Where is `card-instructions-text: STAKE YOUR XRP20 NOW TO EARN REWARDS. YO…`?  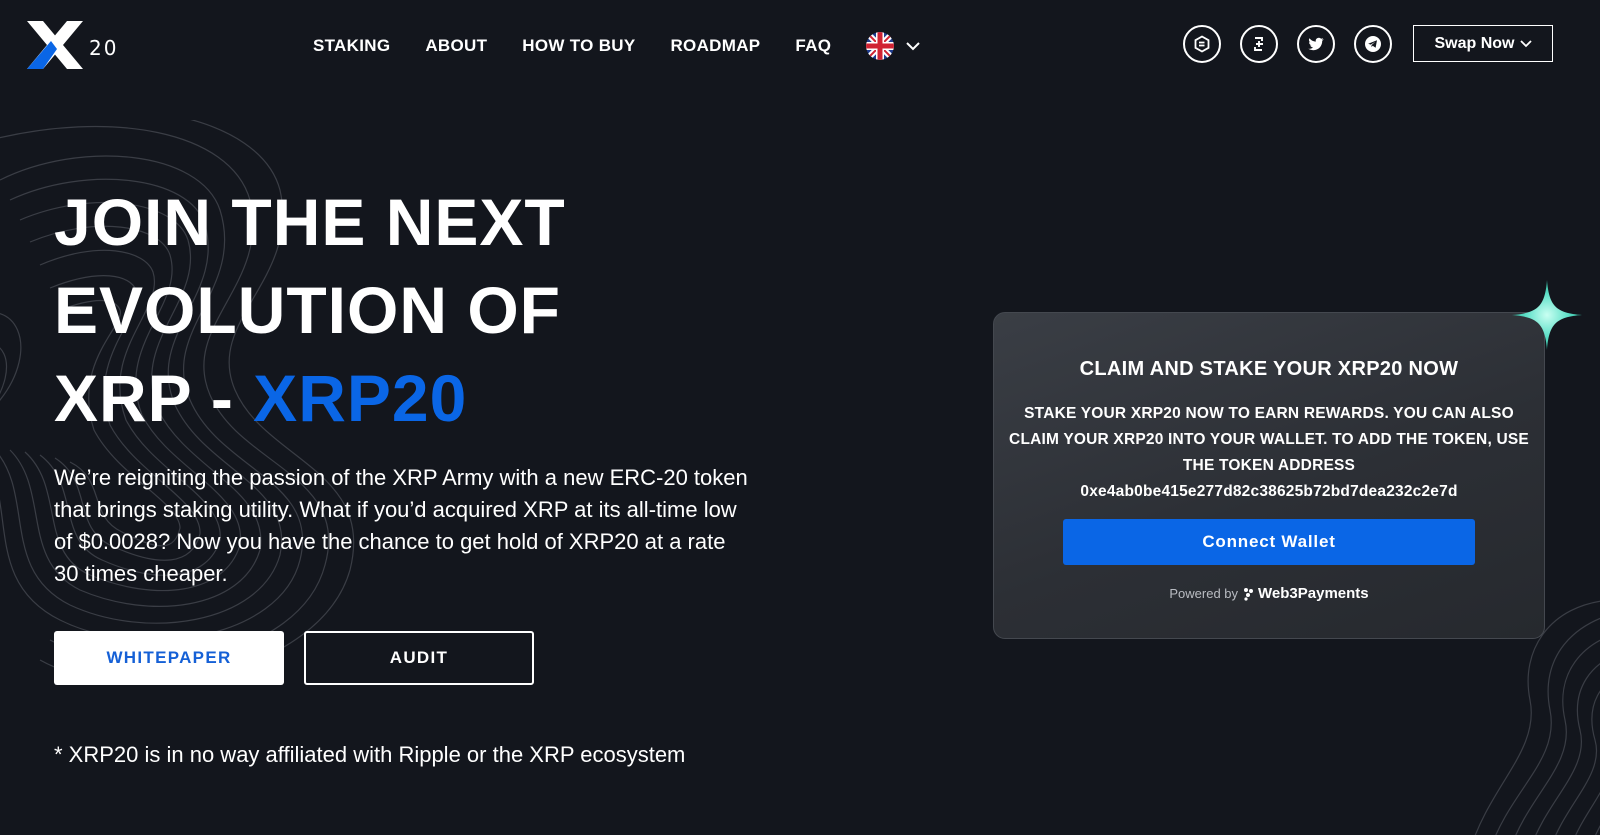
card-instructions-text: STAKE YOUR XRP20 NOW TO EARN REWARDS. YO… is located at coordinates (1269, 439).